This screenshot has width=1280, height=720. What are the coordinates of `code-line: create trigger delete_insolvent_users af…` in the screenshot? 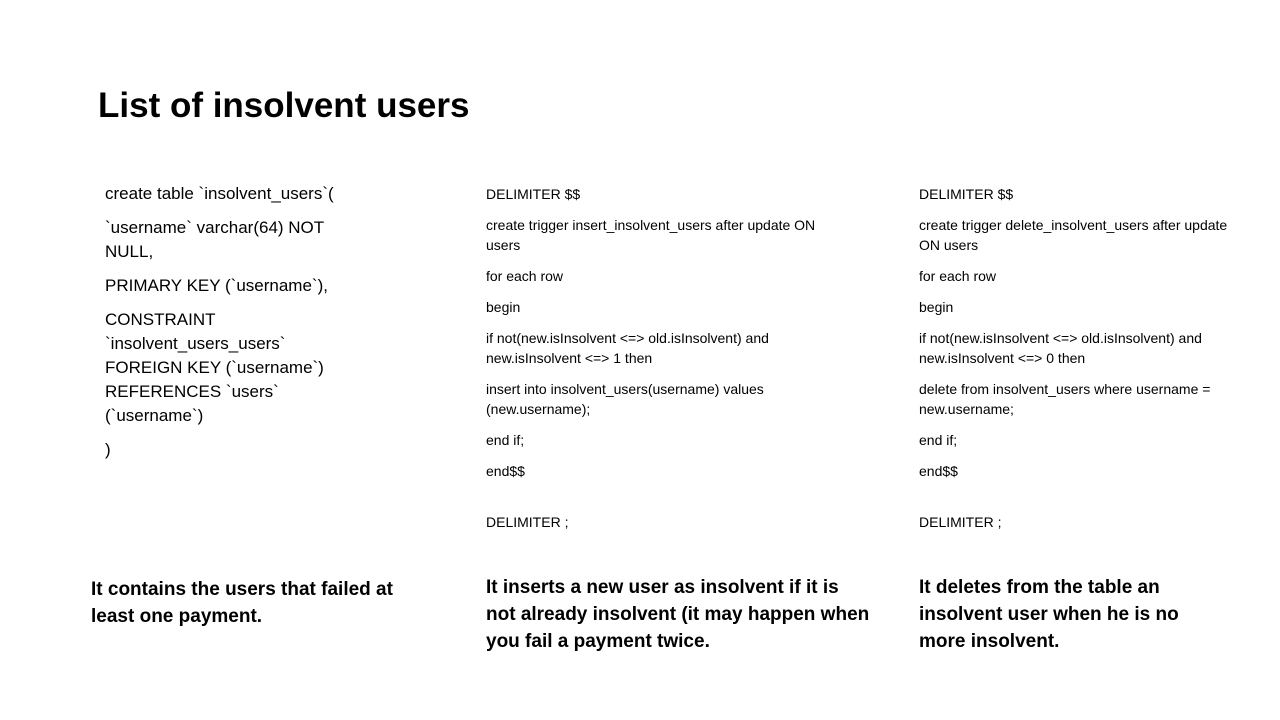 It's located at (1073, 235).